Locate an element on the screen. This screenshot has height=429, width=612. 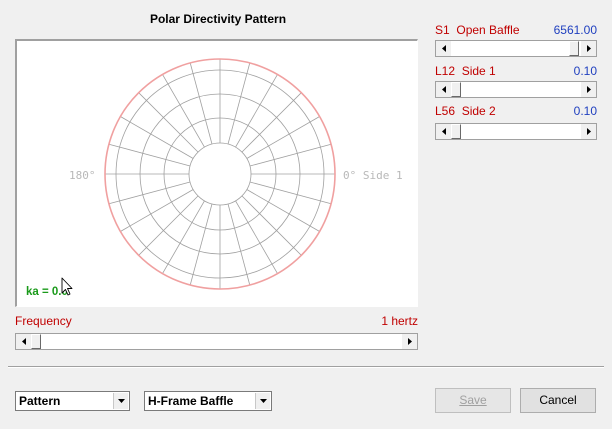
view-combo-value: Pattern is located at coordinates (40, 401).